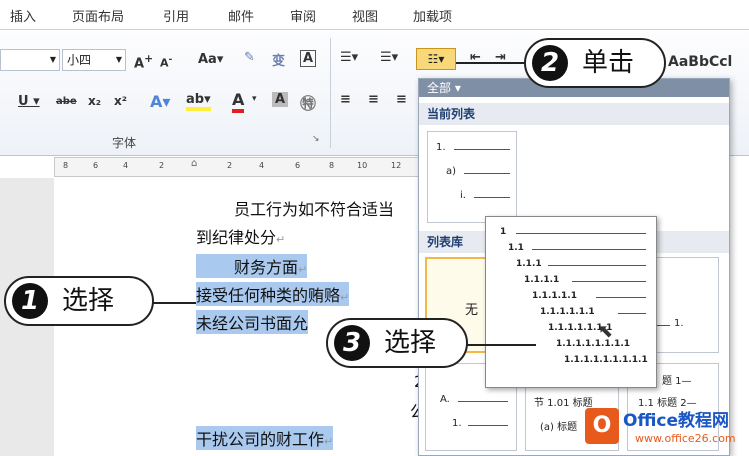 This screenshot has height=456, width=749. What do you see at coordinates (94, 101) in the screenshot?
I see `subscript-button: x₂` at bounding box center [94, 101].